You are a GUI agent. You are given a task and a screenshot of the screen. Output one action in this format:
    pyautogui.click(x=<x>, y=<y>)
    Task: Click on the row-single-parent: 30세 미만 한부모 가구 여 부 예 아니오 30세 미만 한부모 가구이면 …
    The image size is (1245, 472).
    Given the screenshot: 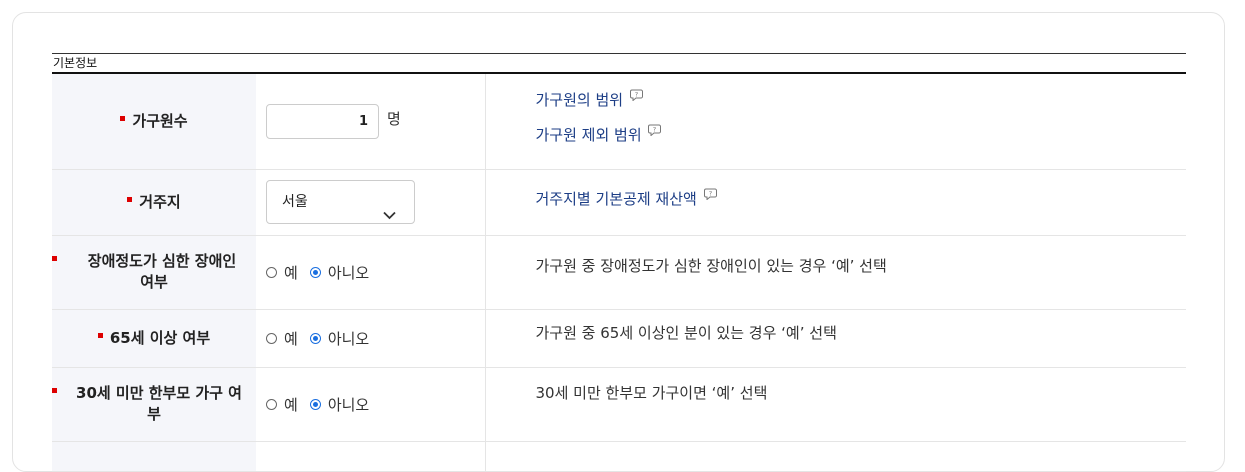 What is the action you would take?
    pyautogui.click(x=619, y=404)
    